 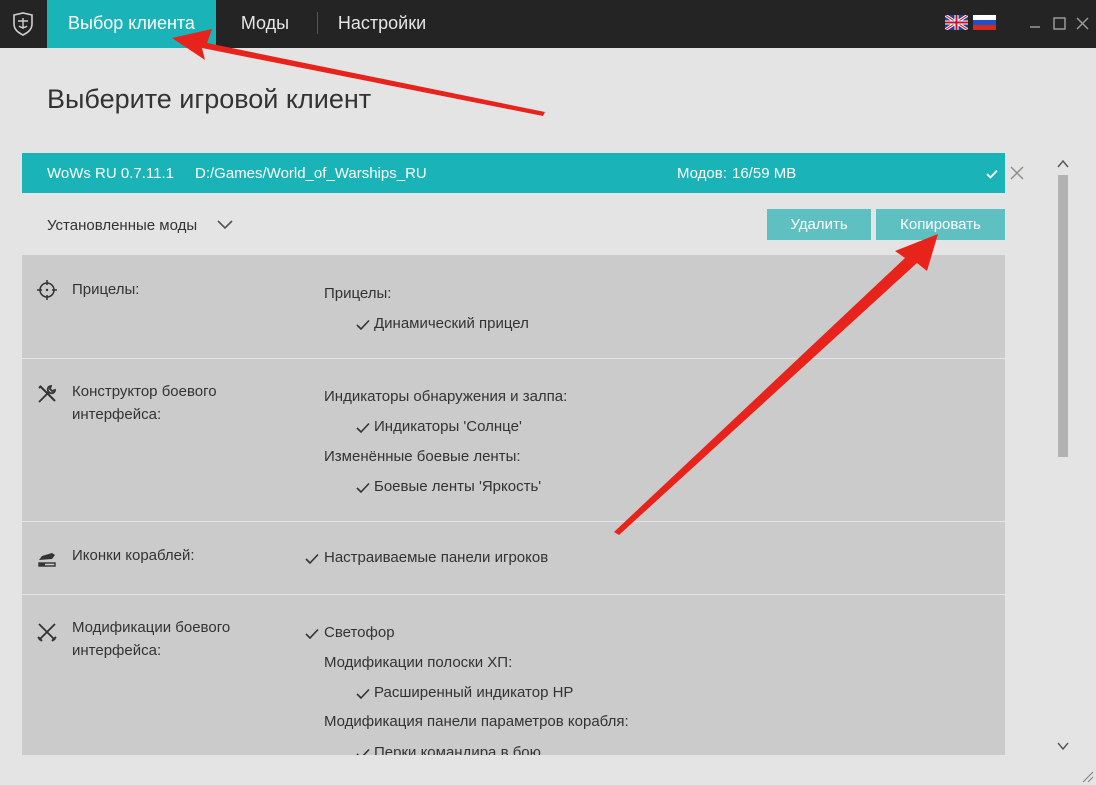 I want to click on section-title: Модификации боевого интерфейса:, so click(x=151, y=639).